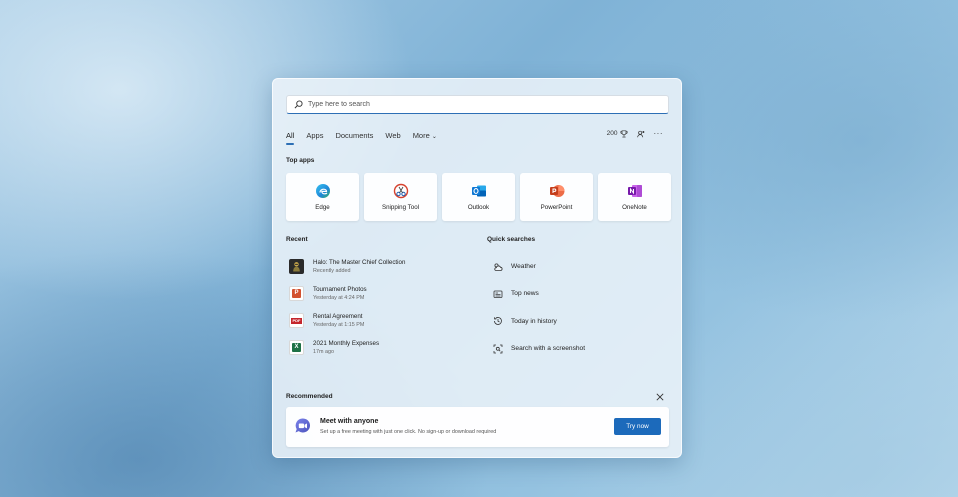 Image resolution: width=958 pixels, height=497 pixels. Describe the element at coordinates (583, 321) in the screenshot. I see `quick-search-today-in-history: Today in history` at that location.